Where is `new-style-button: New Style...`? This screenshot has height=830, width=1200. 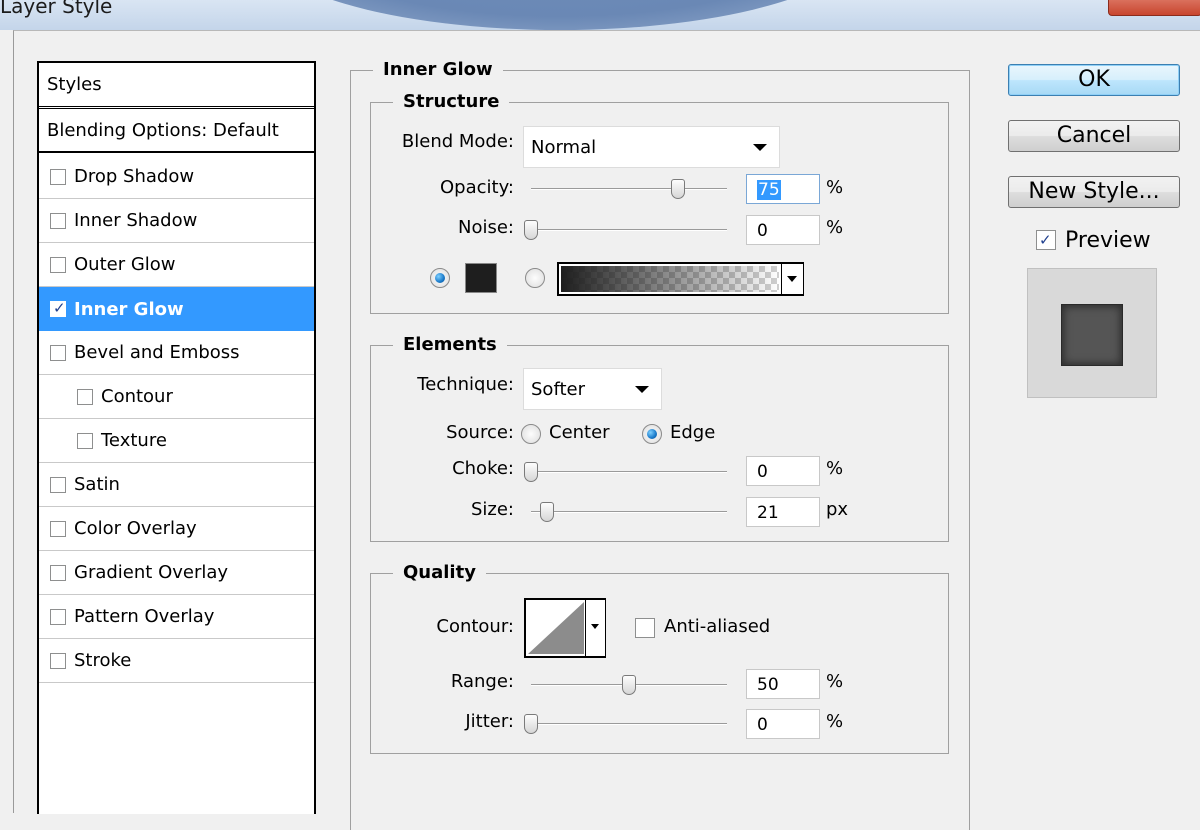 new-style-button: New Style... is located at coordinates (1094, 192).